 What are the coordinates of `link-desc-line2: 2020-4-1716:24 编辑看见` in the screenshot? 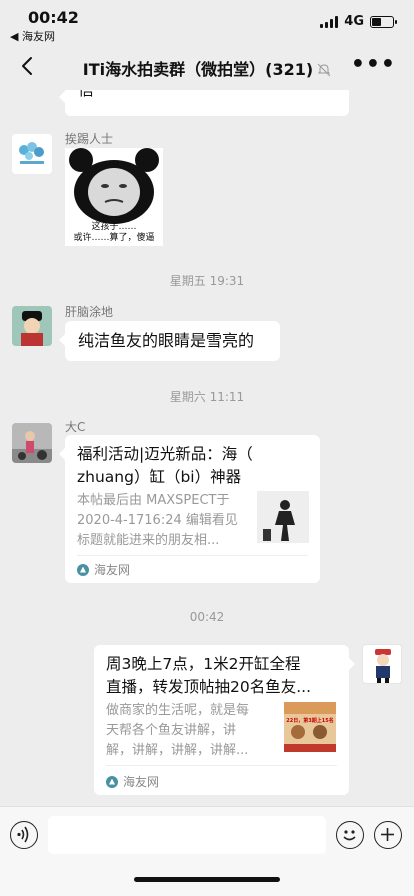 It's located at (157, 520).